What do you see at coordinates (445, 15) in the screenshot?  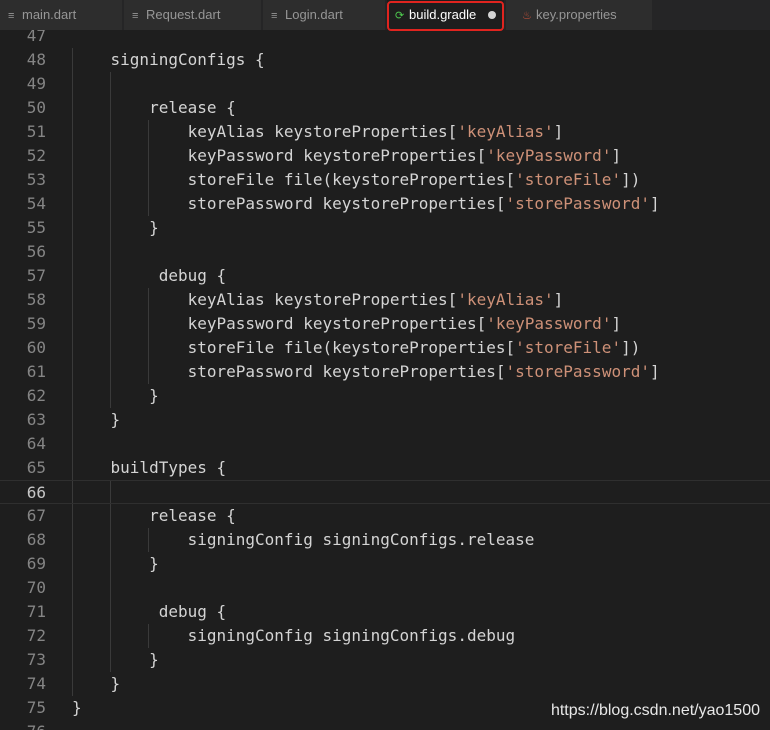 I see `tab-build-gradle: ⟳ build.gradle` at bounding box center [445, 15].